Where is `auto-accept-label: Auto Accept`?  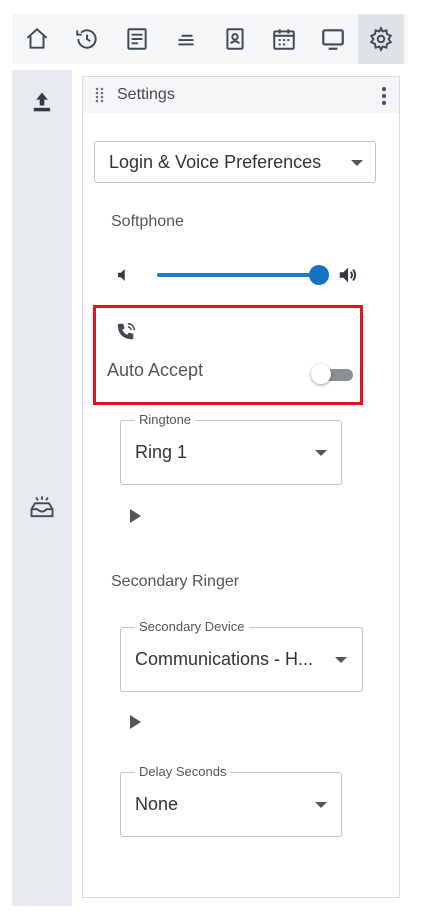
auto-accept-label: Auto Accept is located at coordinates (155, 370).